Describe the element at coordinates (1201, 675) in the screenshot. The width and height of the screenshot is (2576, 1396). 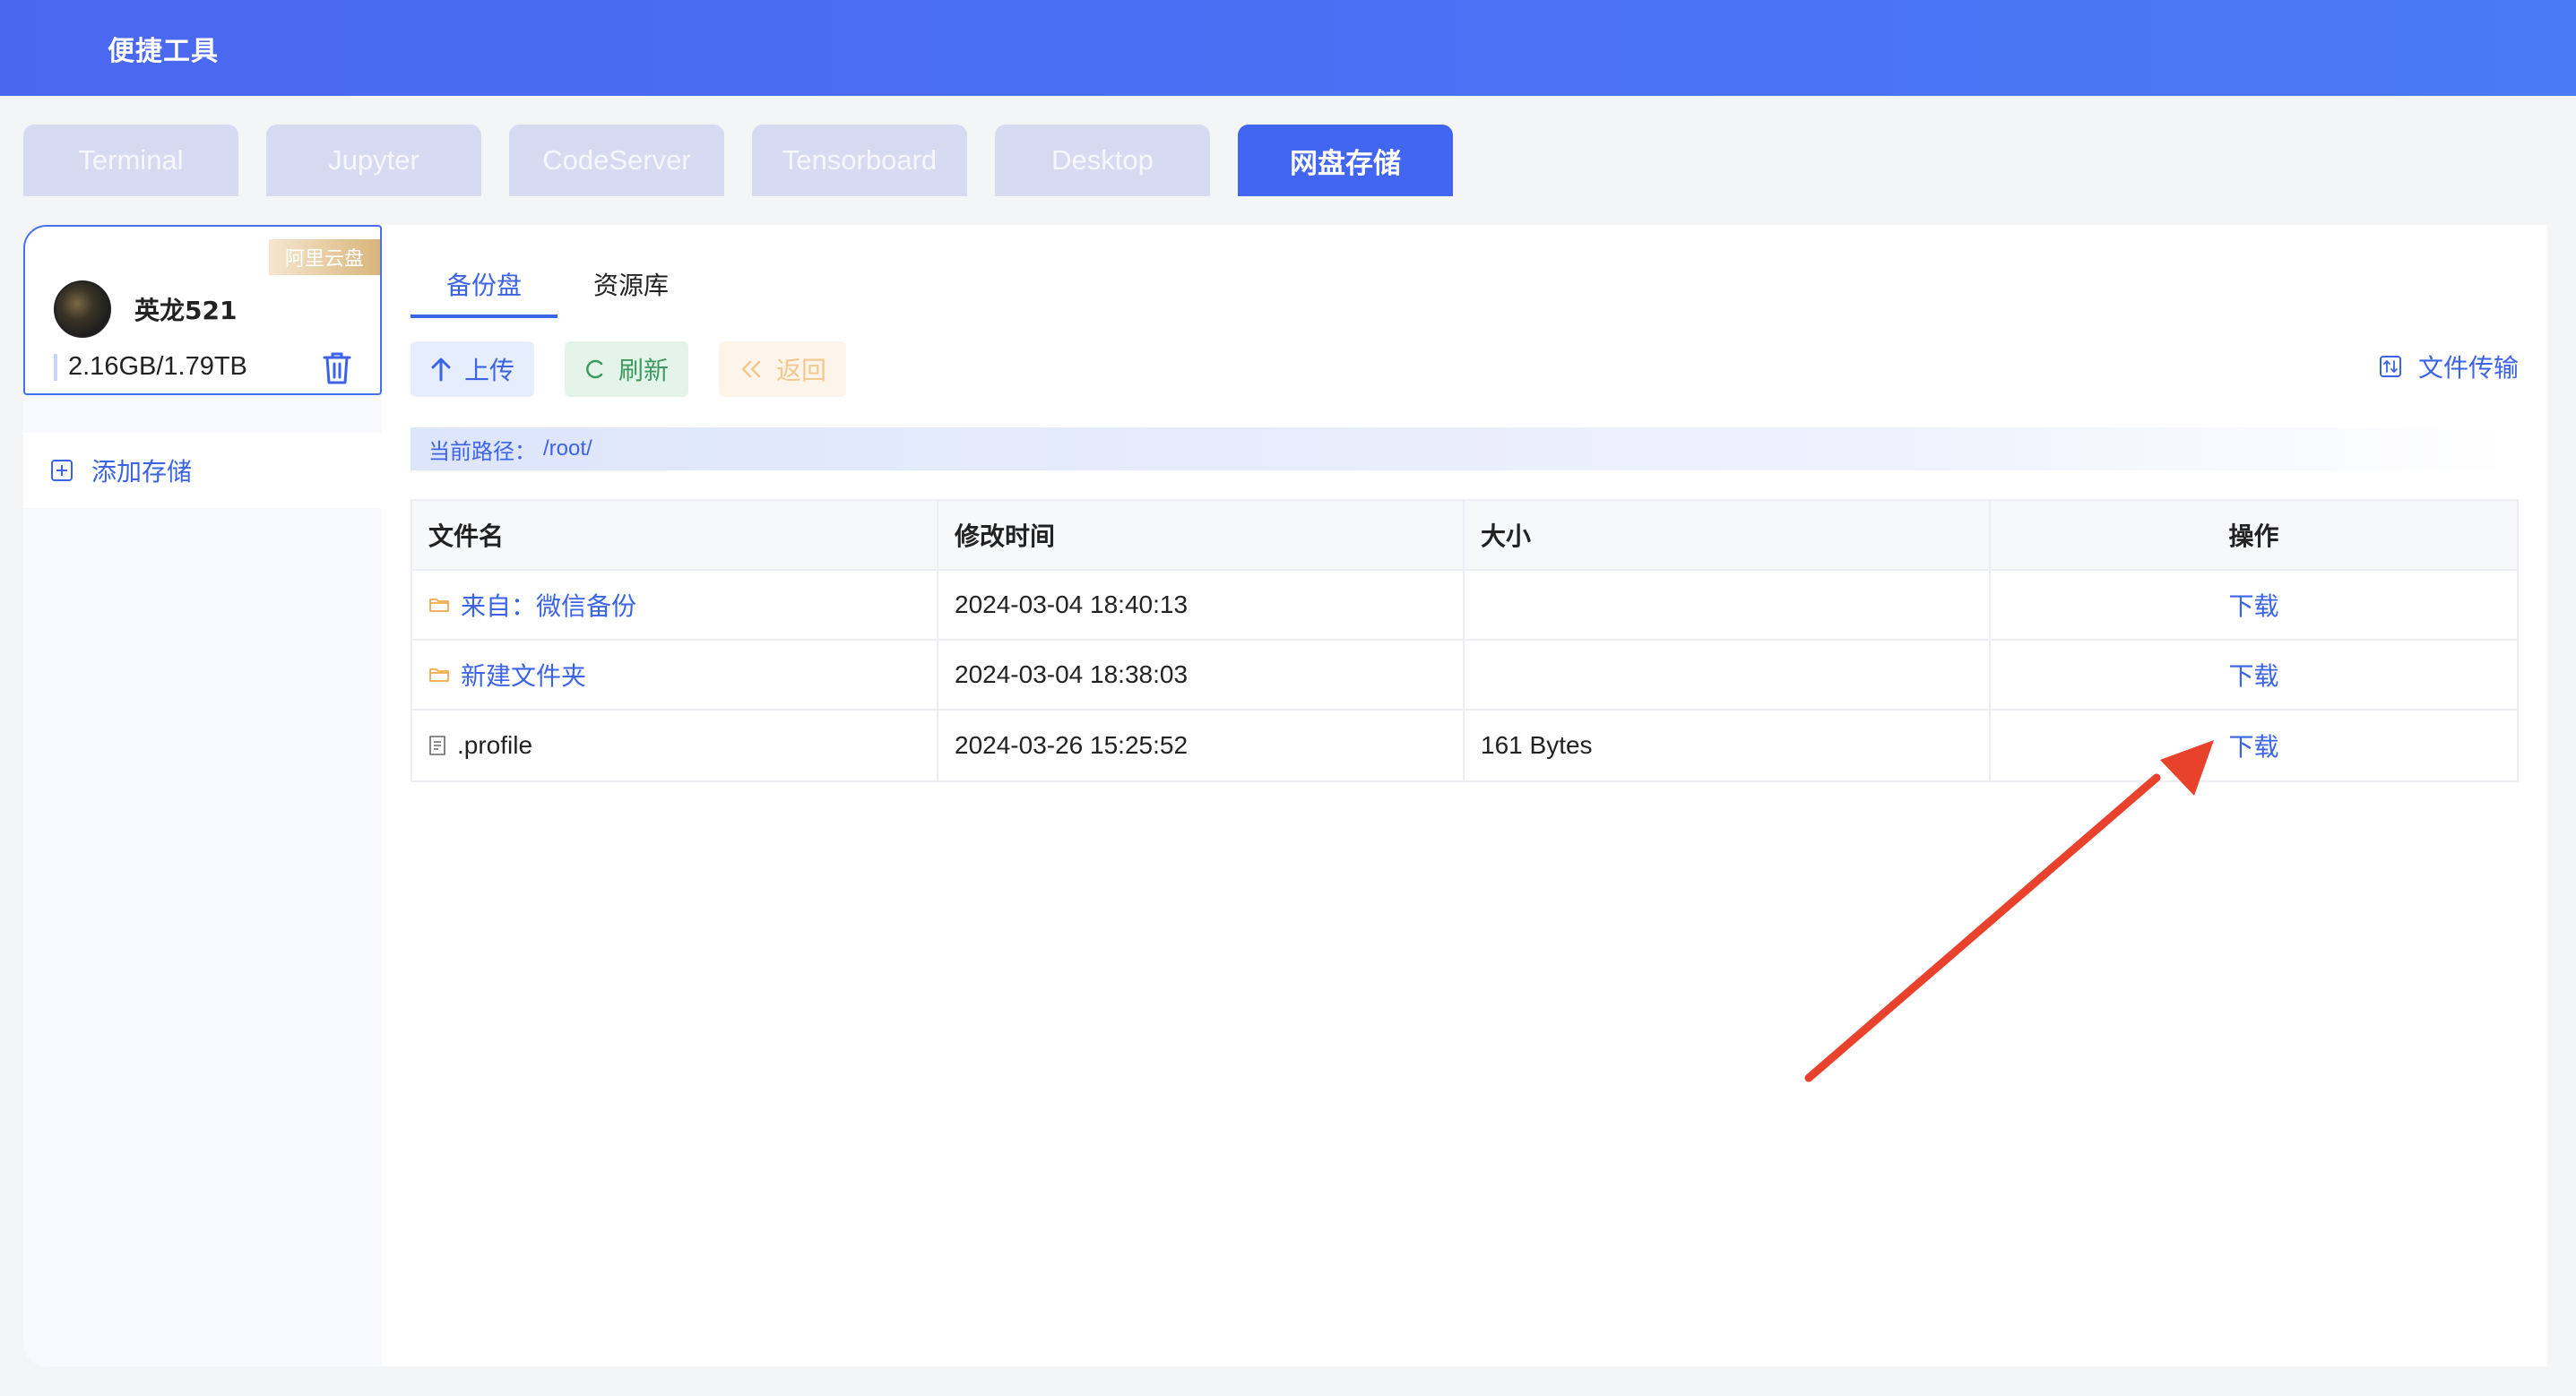
I see `modified-time: 2024-03-04 18:38:03` at that location.